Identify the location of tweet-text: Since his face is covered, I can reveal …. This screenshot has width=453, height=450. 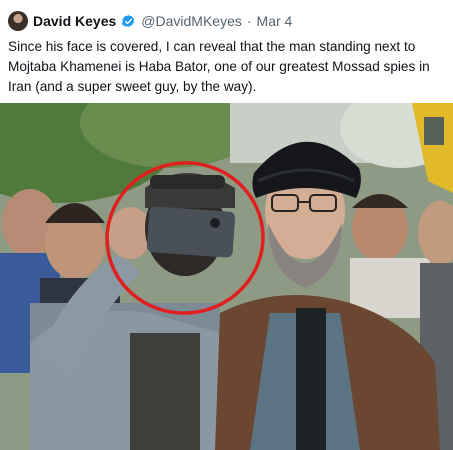
(219, 66).